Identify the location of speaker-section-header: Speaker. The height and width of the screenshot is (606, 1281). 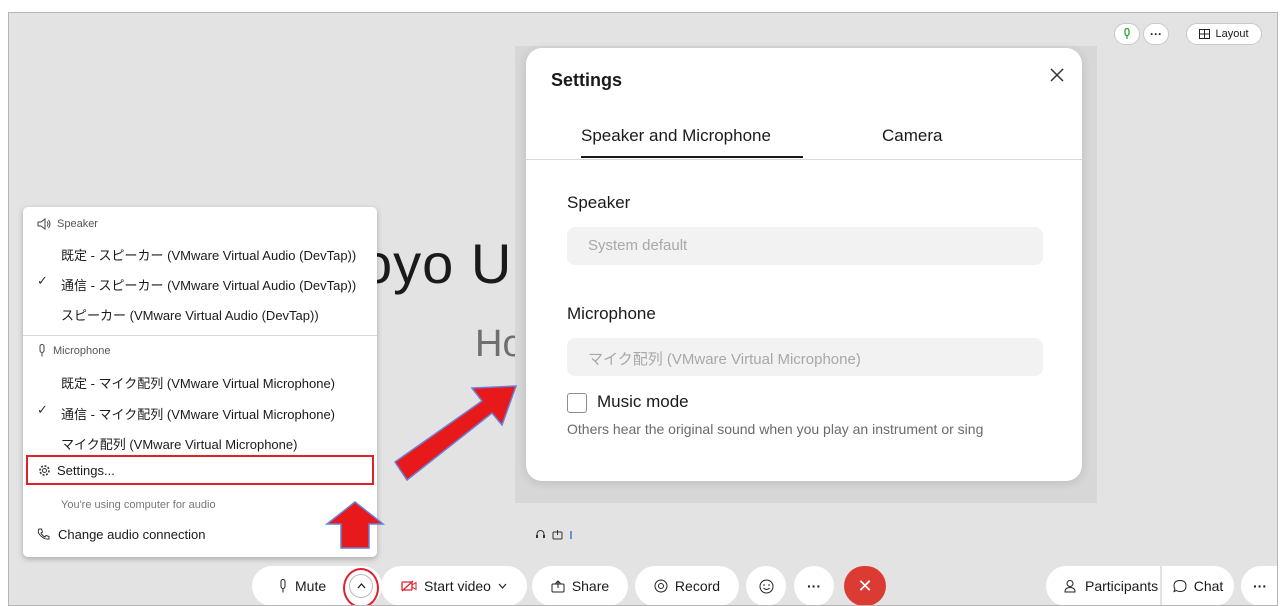
(67, 224).